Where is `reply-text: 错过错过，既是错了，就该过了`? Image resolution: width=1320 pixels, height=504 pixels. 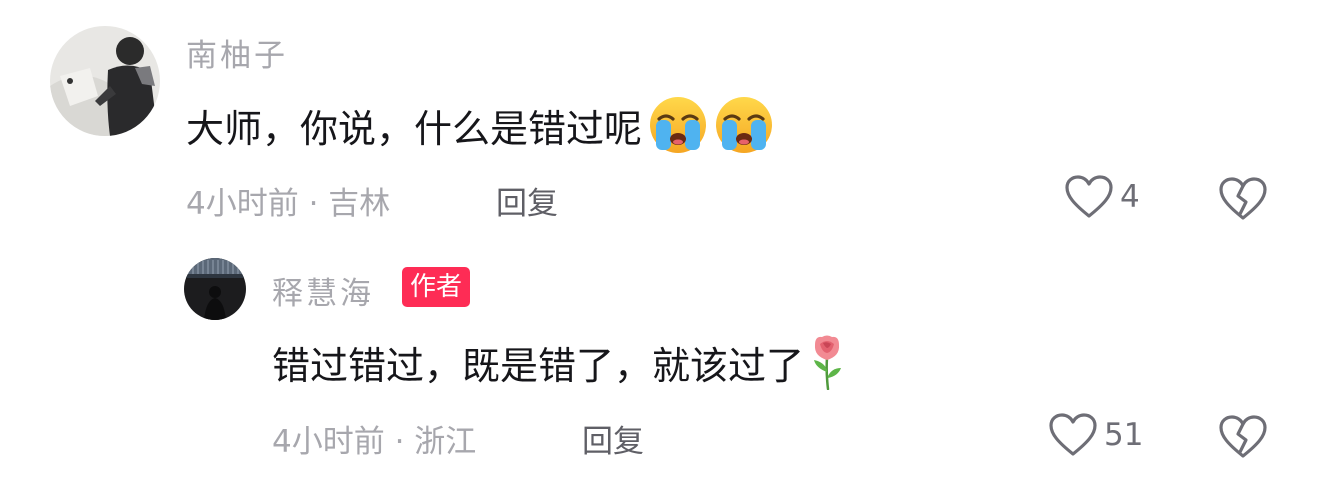 reply-text: 错过错过，既是错了，就该过了 is located at coordinates (558, 362).